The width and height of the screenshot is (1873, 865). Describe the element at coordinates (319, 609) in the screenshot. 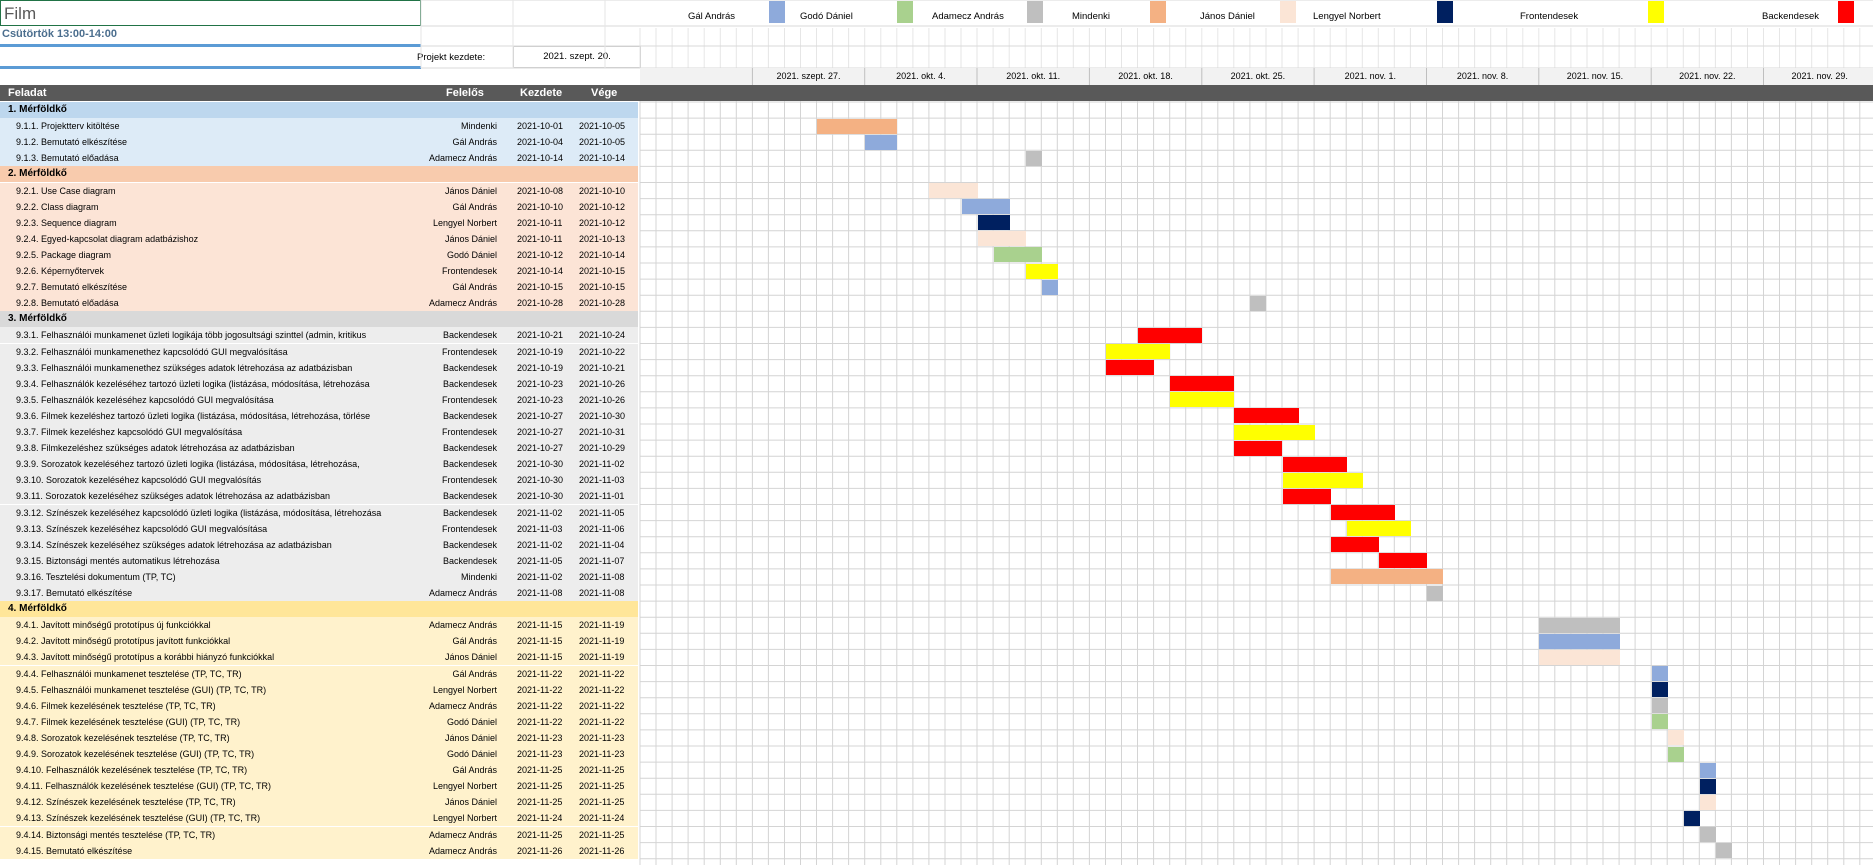

I see `milestone-row: 4. Mérföldkő` at that location.